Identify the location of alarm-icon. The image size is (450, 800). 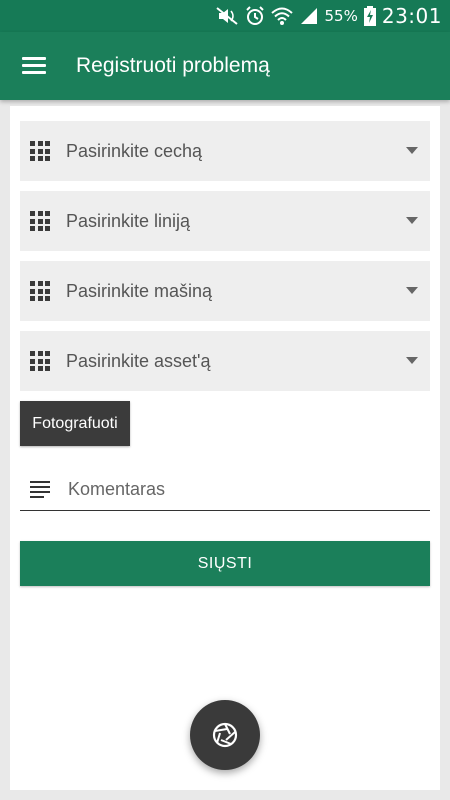
(254, 15).